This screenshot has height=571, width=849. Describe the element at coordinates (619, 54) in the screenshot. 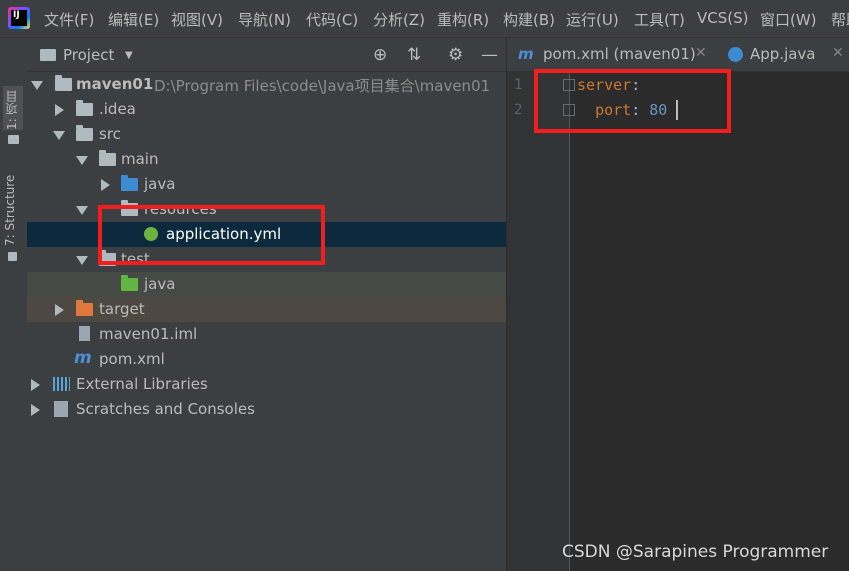

I see `tab-label: pom.xml (maven01)` at that location.